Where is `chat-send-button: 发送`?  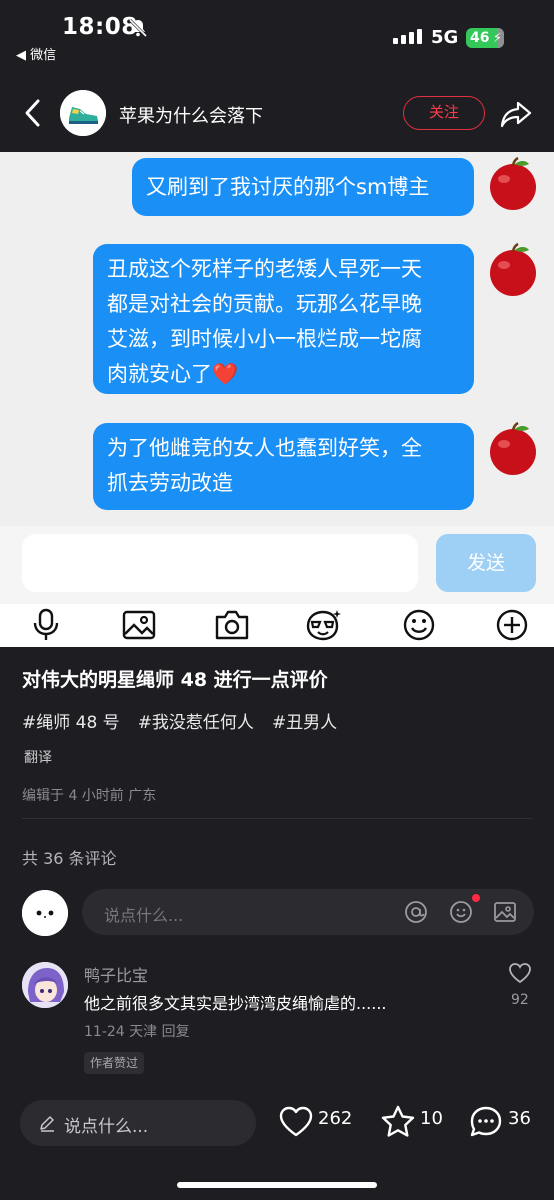 chat-send-button: 发送 is located at coordinates (486, 563).